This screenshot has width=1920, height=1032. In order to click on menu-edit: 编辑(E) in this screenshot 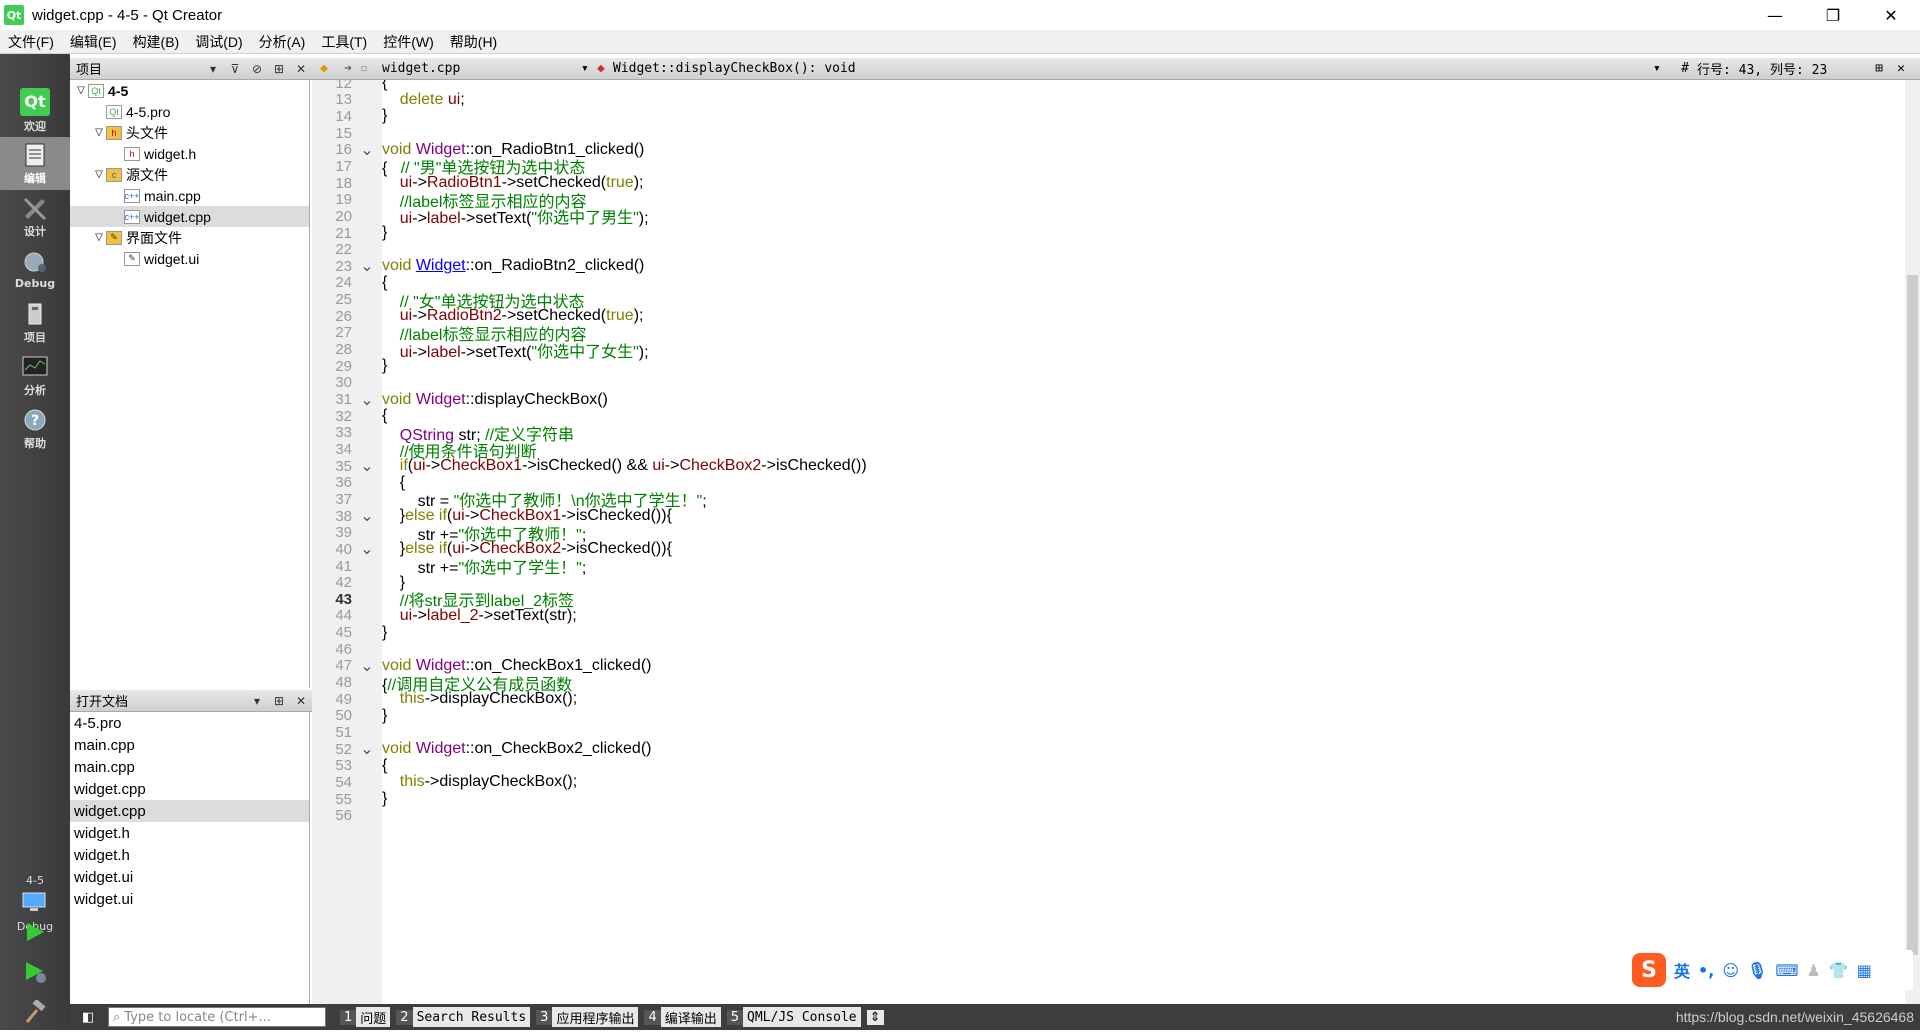, I will do `click(93, 42)`.